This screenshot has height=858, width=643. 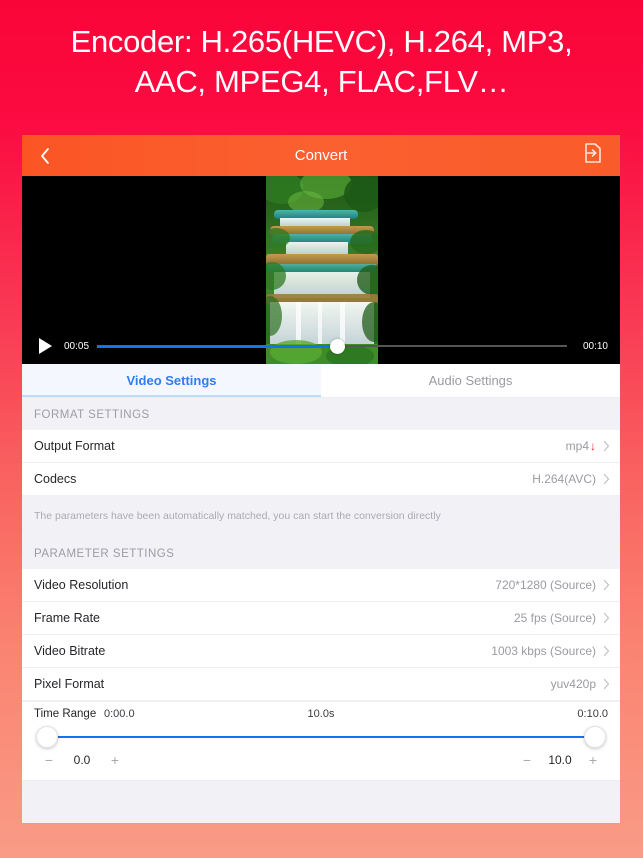 I want to click on time-range-track, so click(x=321, y=737).